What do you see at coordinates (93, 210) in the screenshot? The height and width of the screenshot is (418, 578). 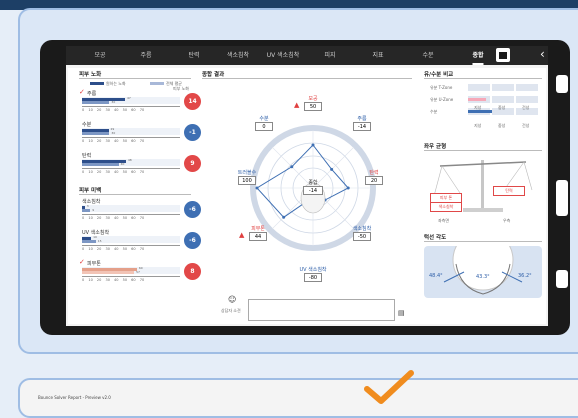 I see `beauty-0-bar-avg-value: 9` at bounding box center [93, 210].